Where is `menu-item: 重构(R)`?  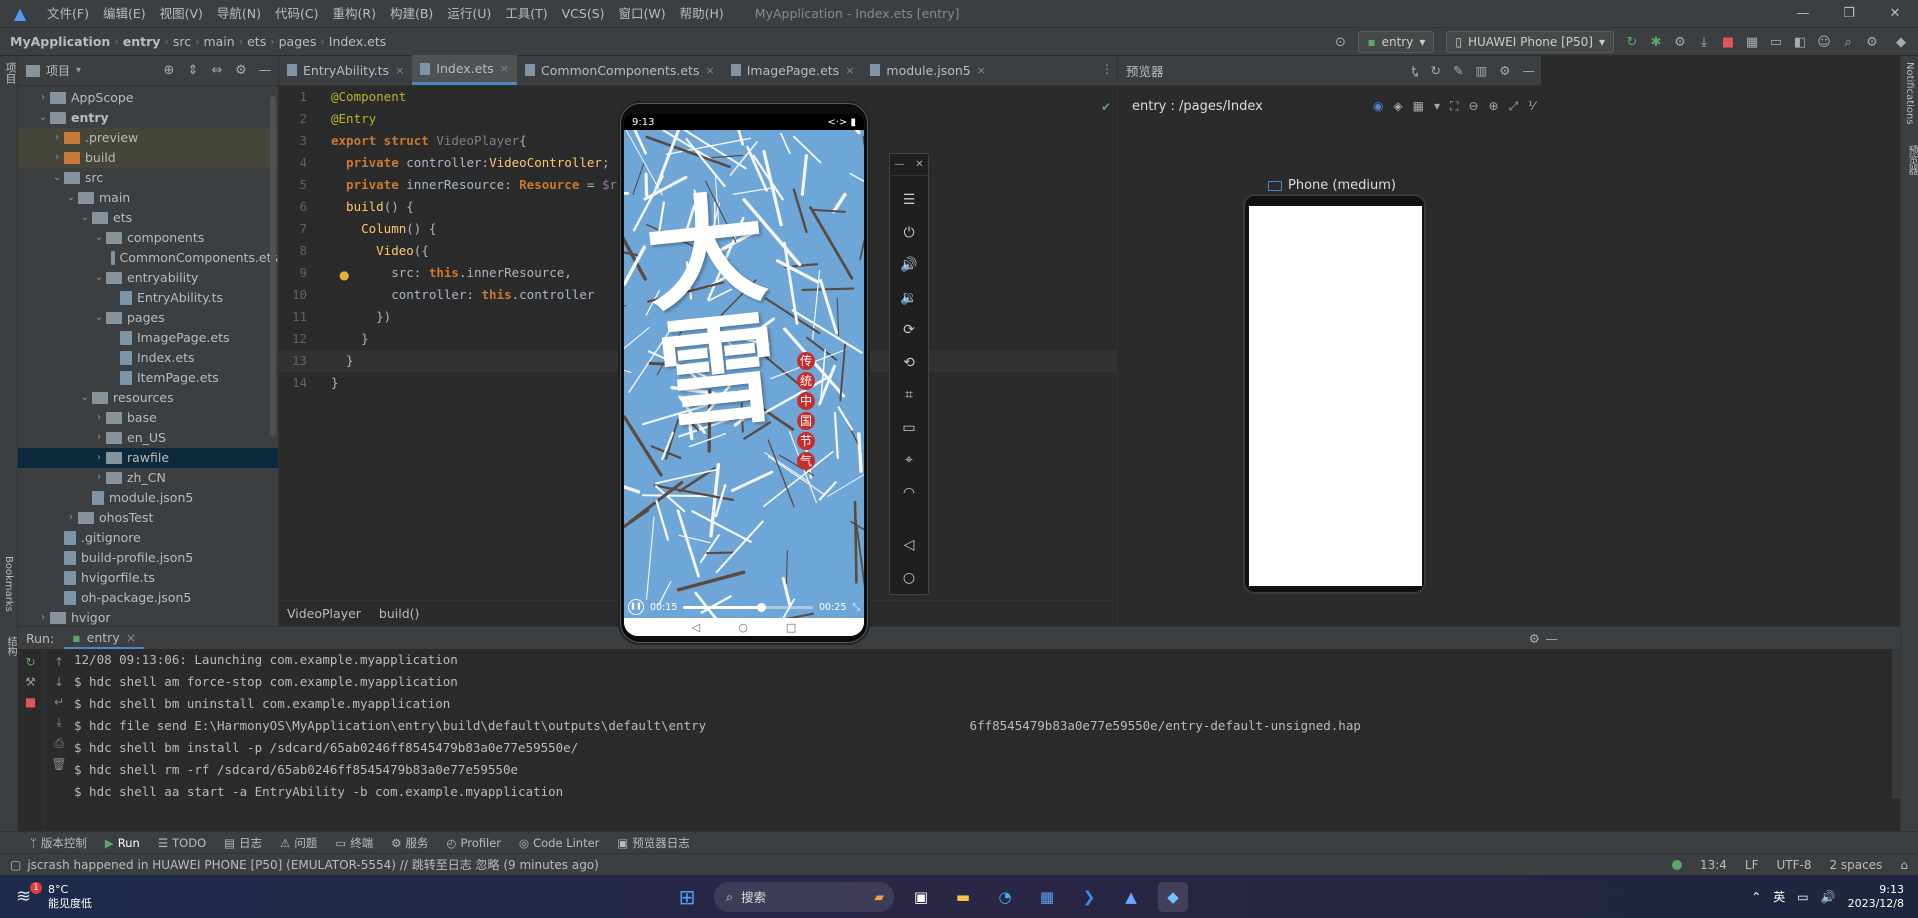 menu-item: 重构(R) is located at coordinates (354, 14).